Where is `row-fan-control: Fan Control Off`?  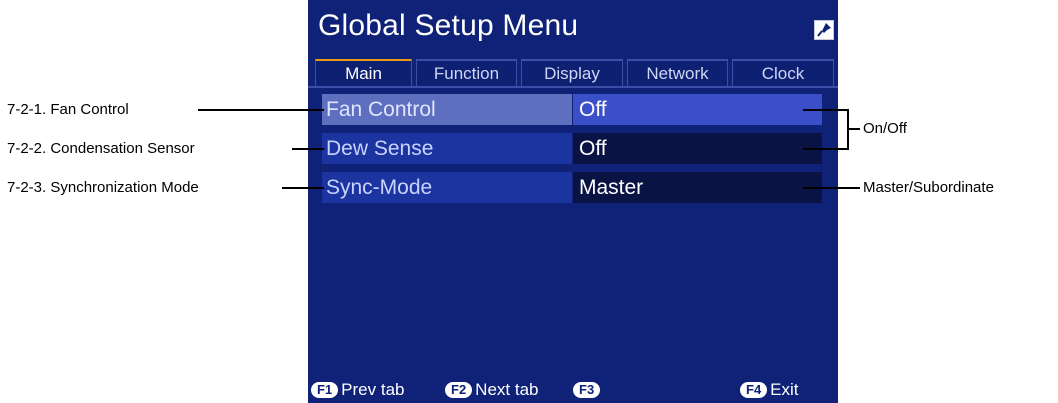 row-fan-control: Fan Control Off is located at coordinates (572, 109).